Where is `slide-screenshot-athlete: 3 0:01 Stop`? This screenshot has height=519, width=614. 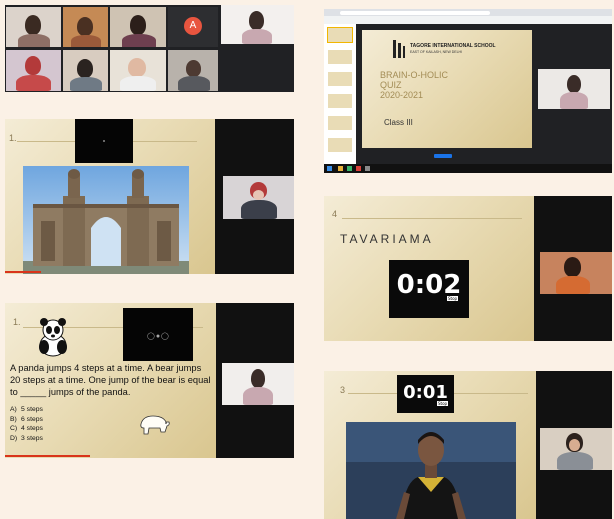
slide-screenshot-athlete: 3 0:01 Stop is located at coordinates (468, 445).